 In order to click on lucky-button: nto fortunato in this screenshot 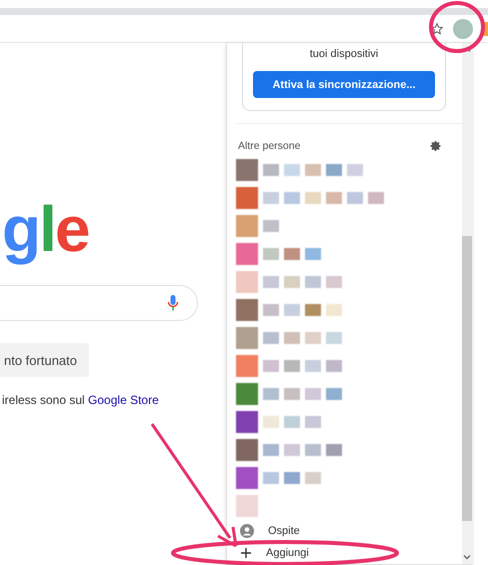, I will do `click(44, 360)`.